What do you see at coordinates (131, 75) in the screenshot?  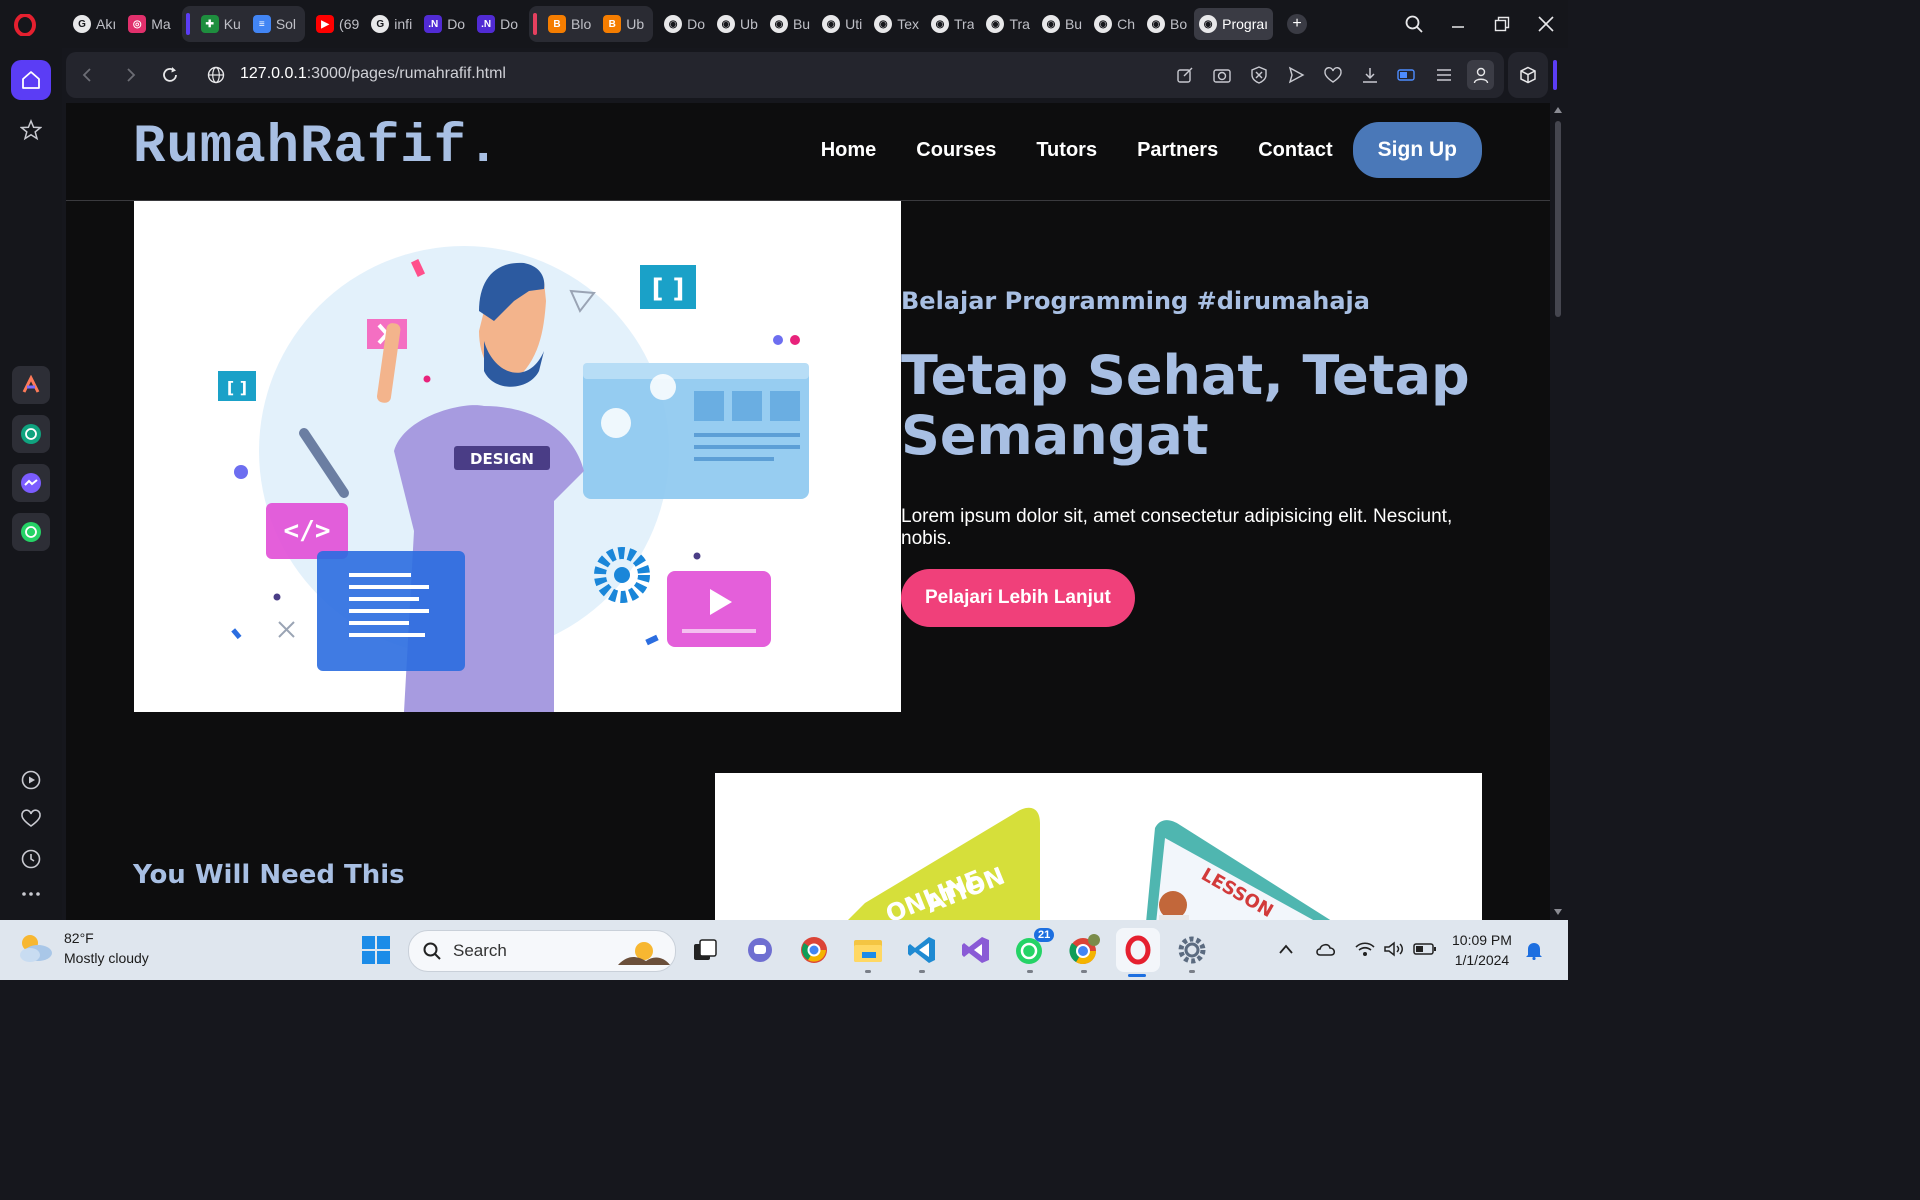 I see `forward-icon` at bounding box center [131, 75].